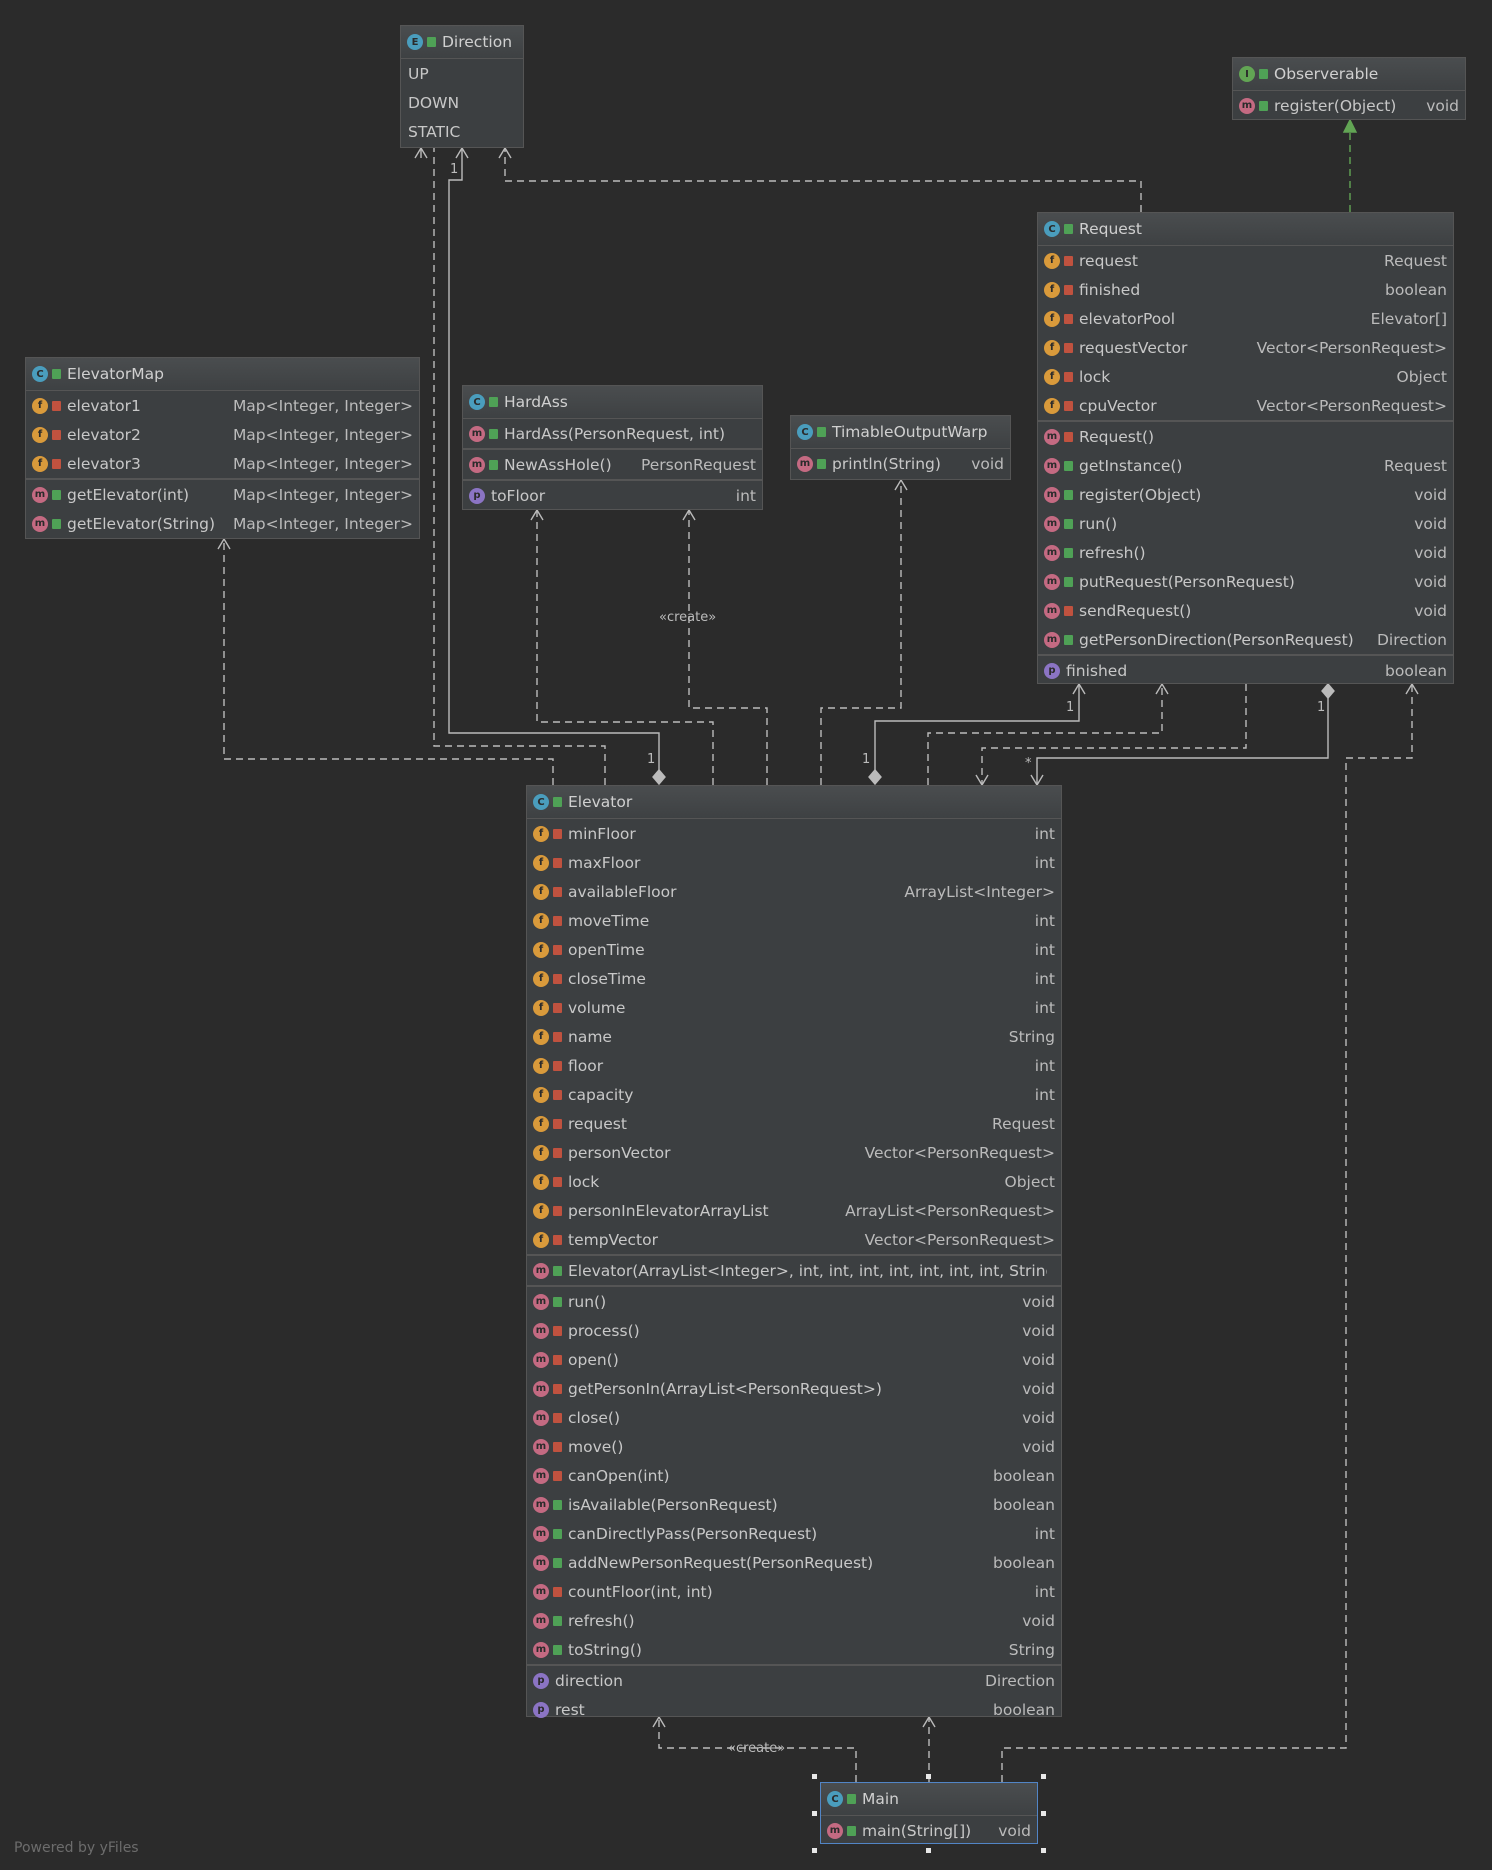  Describe the element at coordinates (462, 131) in the screenshot. I see `member-static: STATIC` at that location.